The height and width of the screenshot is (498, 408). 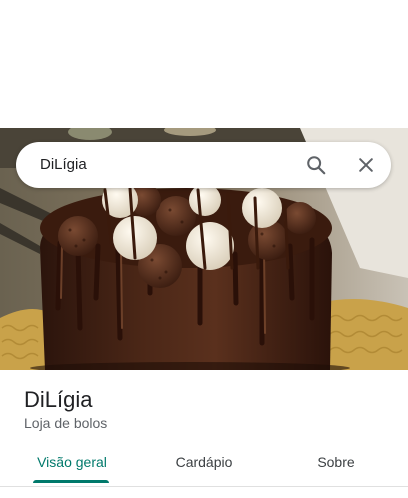 I want to click on tab-about: Sobre, so click(x=336, y=462).